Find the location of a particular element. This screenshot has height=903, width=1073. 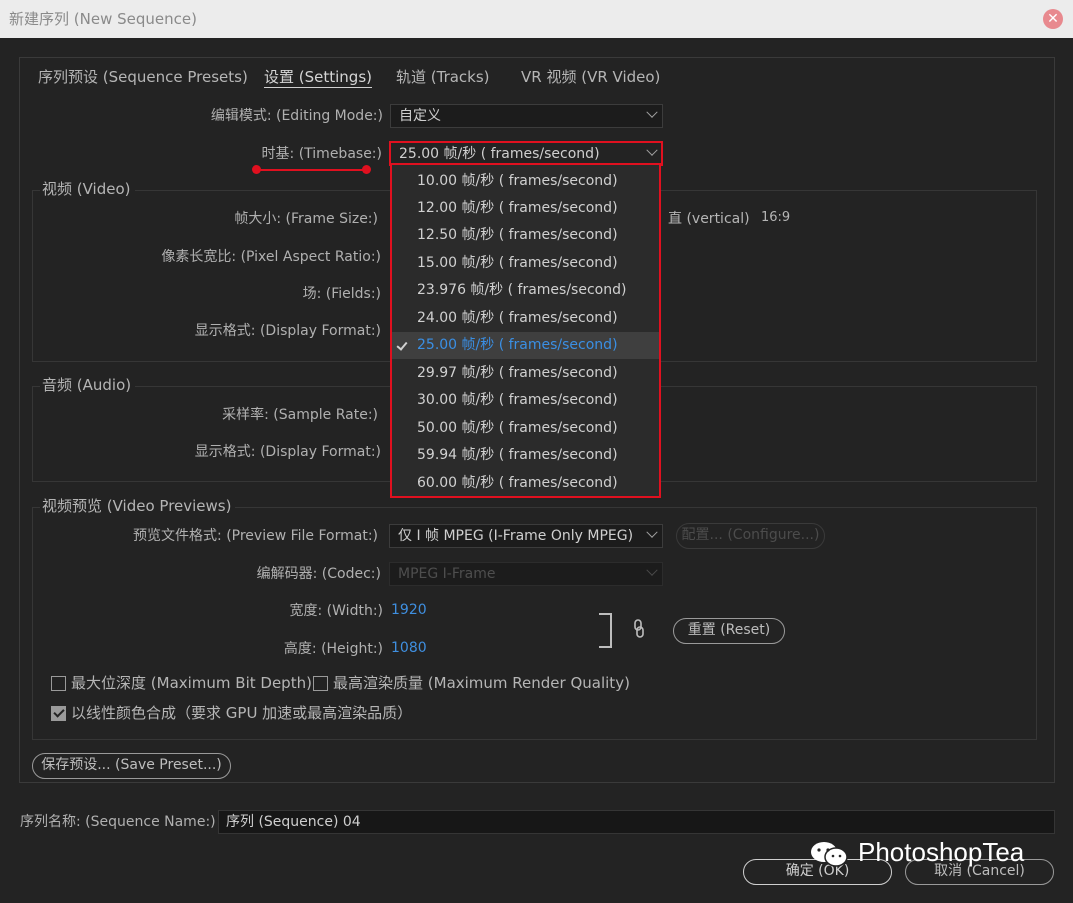

close-button: ✕ is located at coordinates (1053, 19).